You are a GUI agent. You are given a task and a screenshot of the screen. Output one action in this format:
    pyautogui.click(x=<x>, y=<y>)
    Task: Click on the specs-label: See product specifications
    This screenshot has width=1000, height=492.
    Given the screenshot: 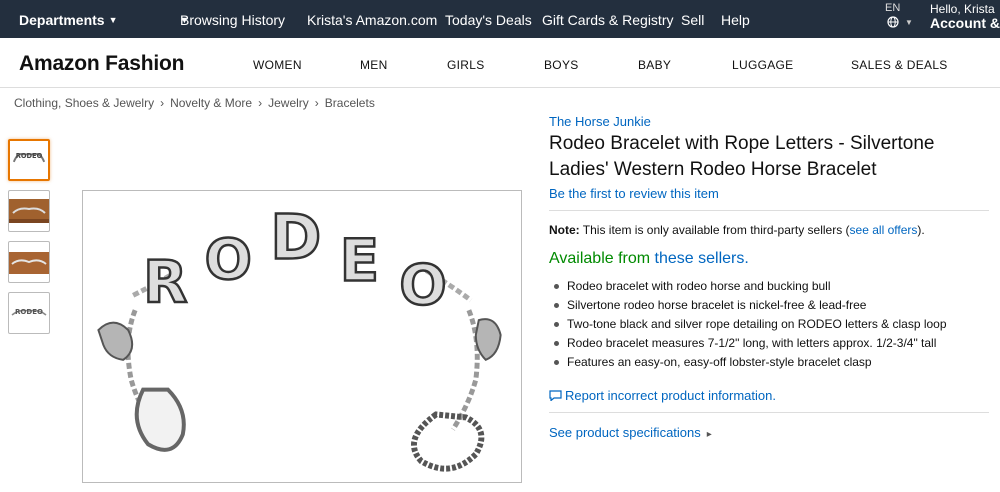 What is the action you would take?
    pyautogui.click(x=625, y=432)
    